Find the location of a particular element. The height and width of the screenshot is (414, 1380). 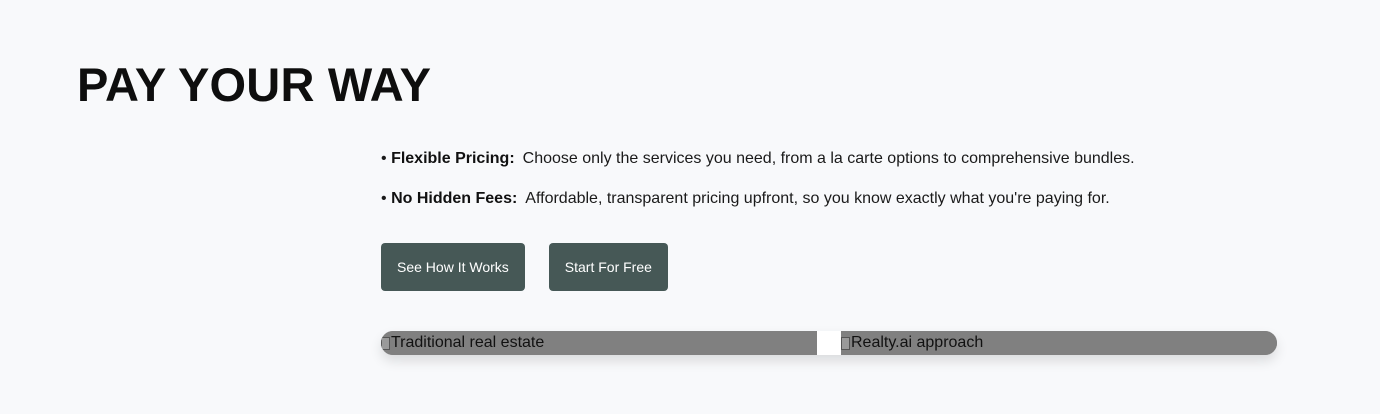

page-title: PAY YOUR WAY is located at coordinates (254, 84).